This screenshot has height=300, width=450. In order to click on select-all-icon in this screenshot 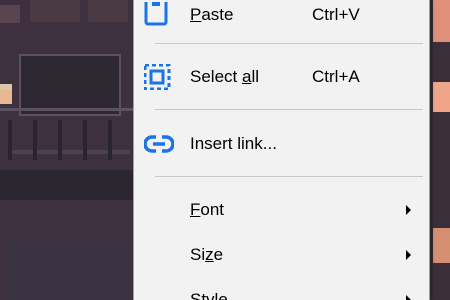, I will do `click(158, 77)`.